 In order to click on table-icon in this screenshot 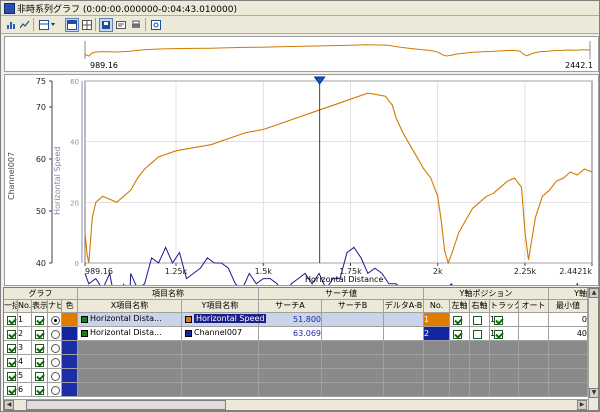, I will do `click(47, 25)`.